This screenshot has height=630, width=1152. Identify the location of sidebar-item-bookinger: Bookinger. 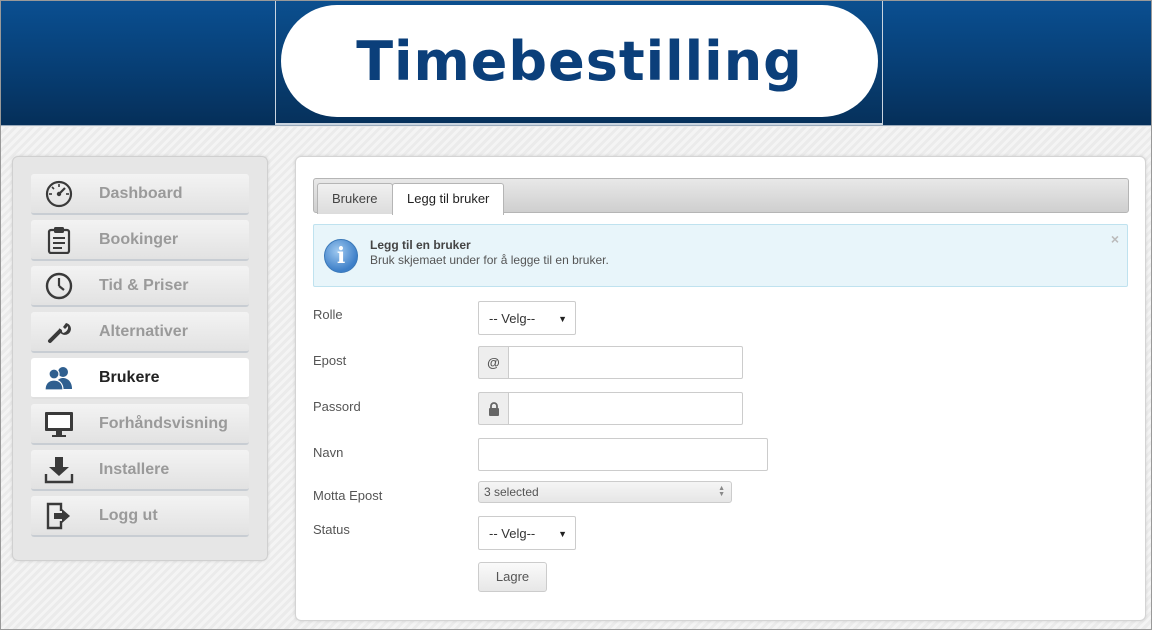
(140, 240).